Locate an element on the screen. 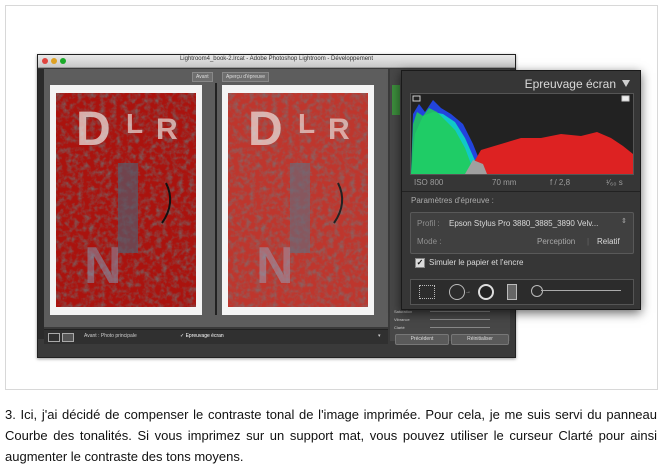  reset-button: Réinitialiser is located at coordinates (480, 339).